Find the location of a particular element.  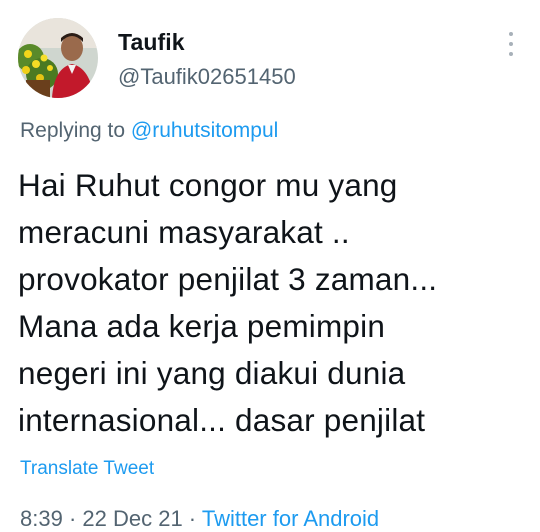

reply-mention-link: @ruhutsitompul is located at coordinates (204, 130).